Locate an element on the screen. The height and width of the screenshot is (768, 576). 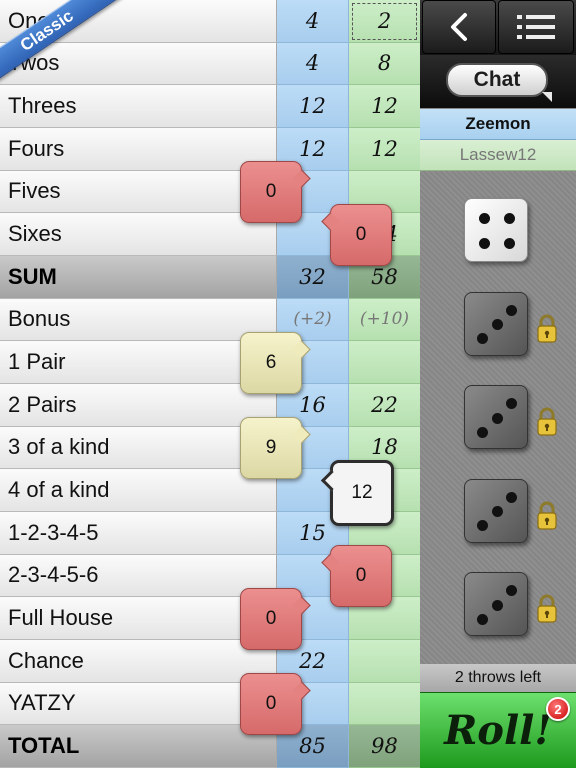
row-label: 2 Pairs is located at coordinates (138, 405).